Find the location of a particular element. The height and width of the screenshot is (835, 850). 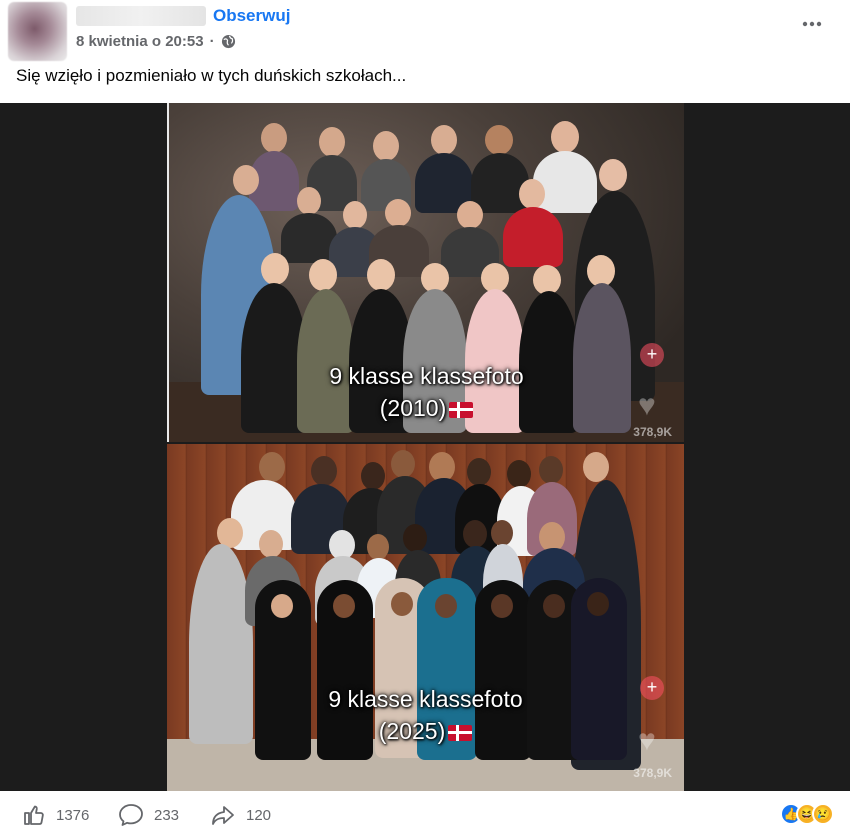

like-count: 1376 is located at coordinates (73, 815).